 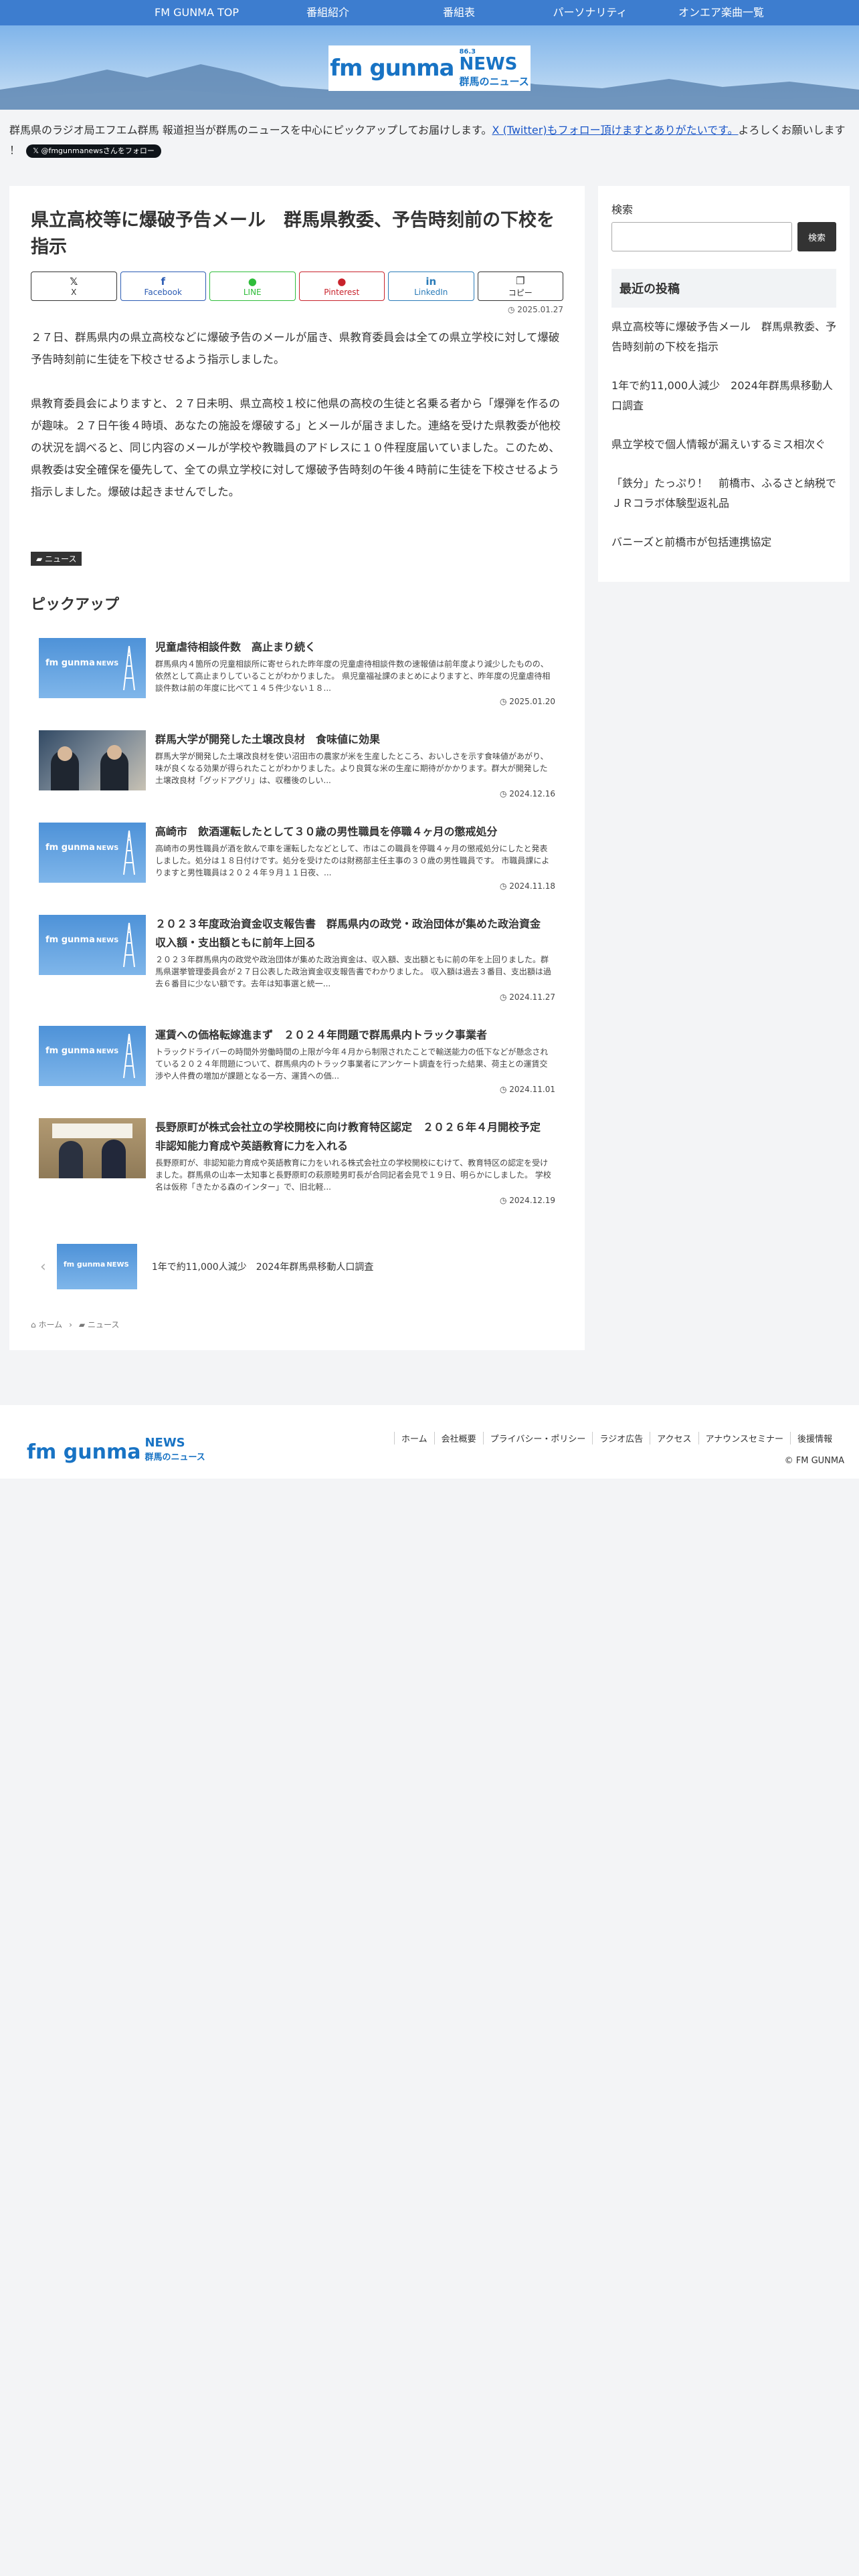 I want to click on nav-item-fm-gunma-top: FM GUNMA TOP, so click(x=196, y=12).